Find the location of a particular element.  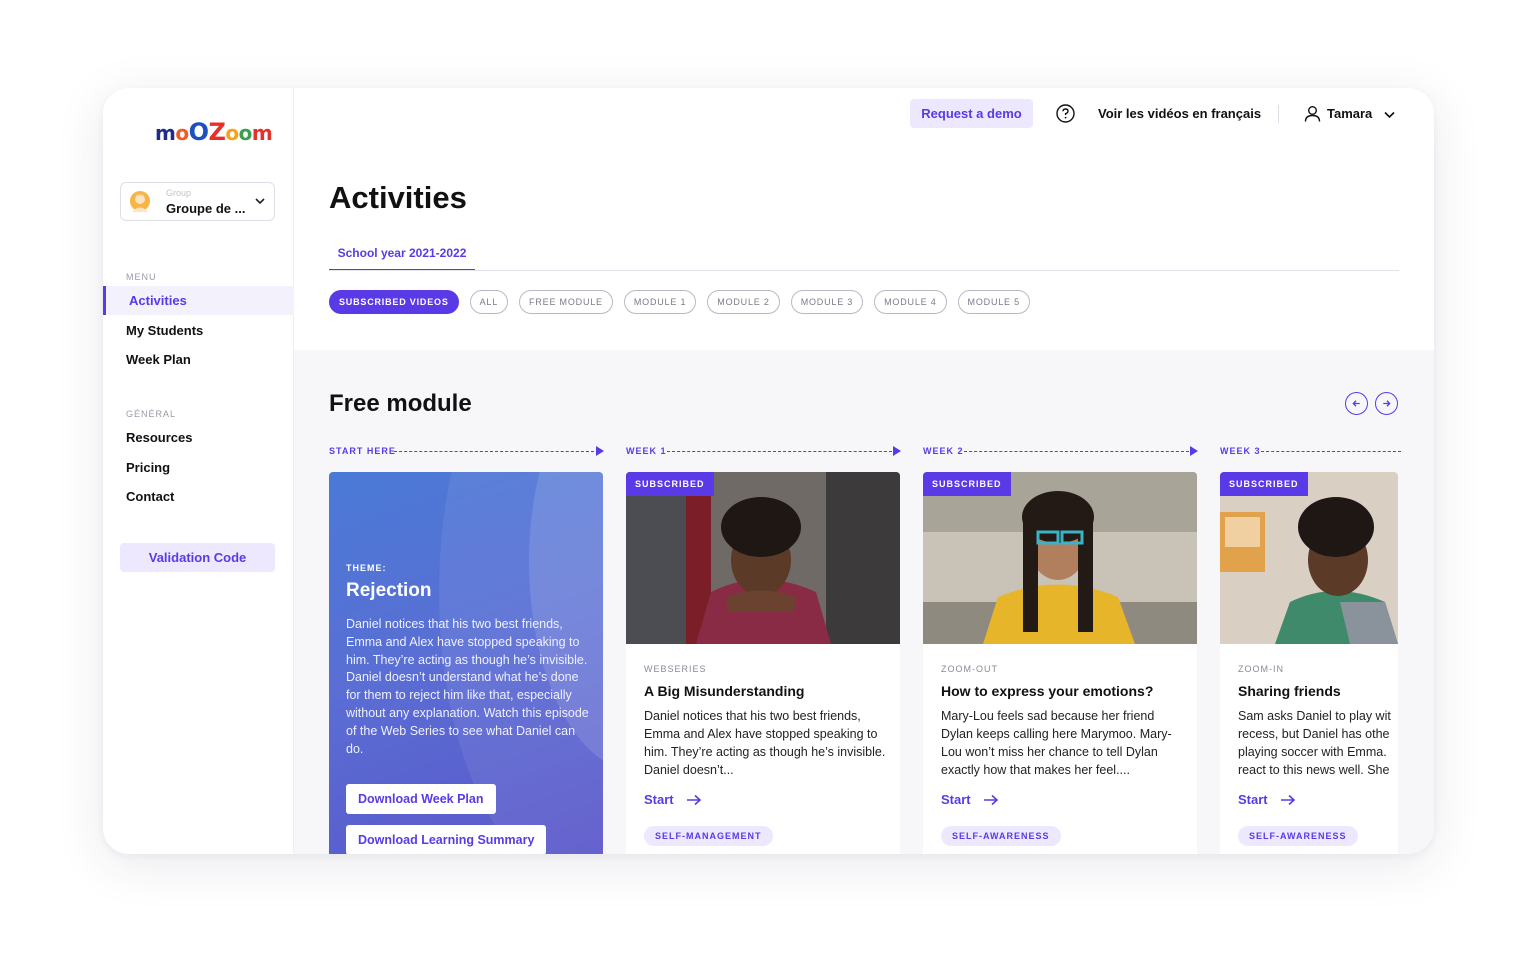

week-label-2: WEEK 2 is located at coordinates (943, 451).